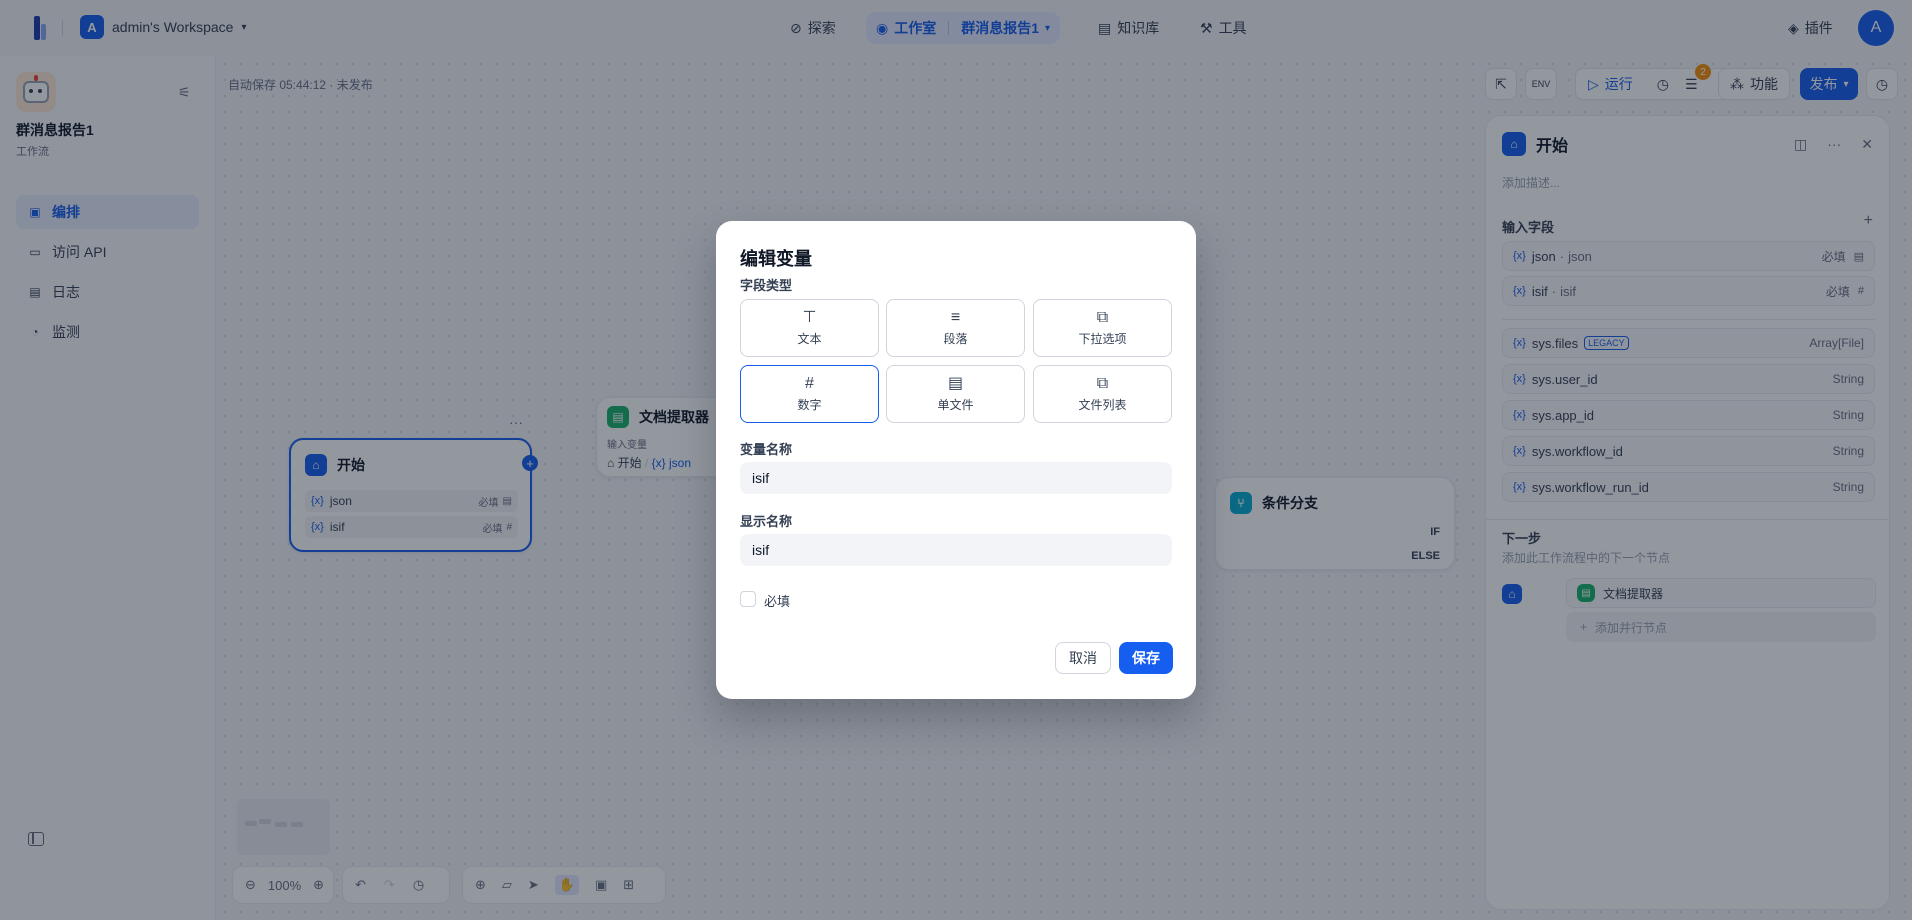 The image size is (1912, 920). What do you see at coordinates (809, 394) in the screenshot?
I see `type-option-number: # 数字` at bounding box center [809, 394].